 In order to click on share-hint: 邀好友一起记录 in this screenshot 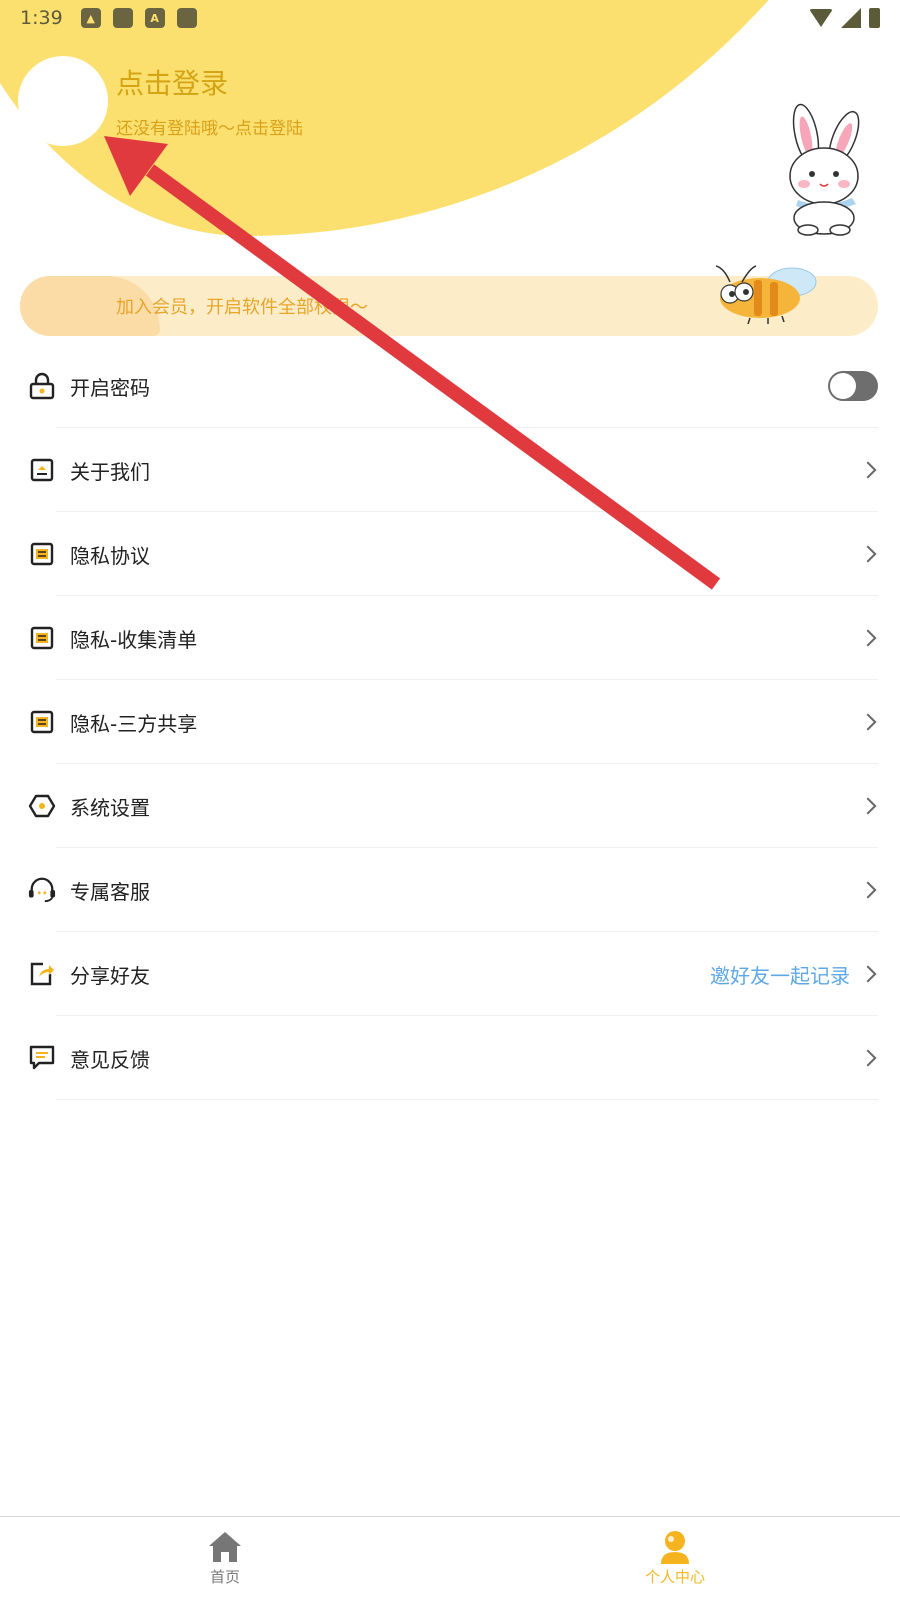, I will do `click(780, 975)`.